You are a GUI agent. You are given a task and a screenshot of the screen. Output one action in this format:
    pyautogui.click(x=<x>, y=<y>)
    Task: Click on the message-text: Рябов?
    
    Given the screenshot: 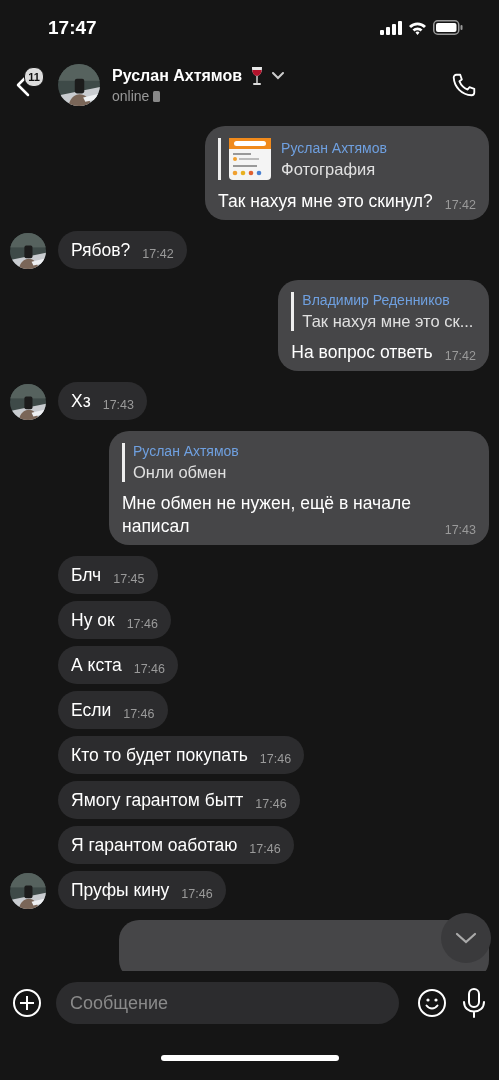 What is the action you would take?
    pyautogui.click(x=101, y=250)
    